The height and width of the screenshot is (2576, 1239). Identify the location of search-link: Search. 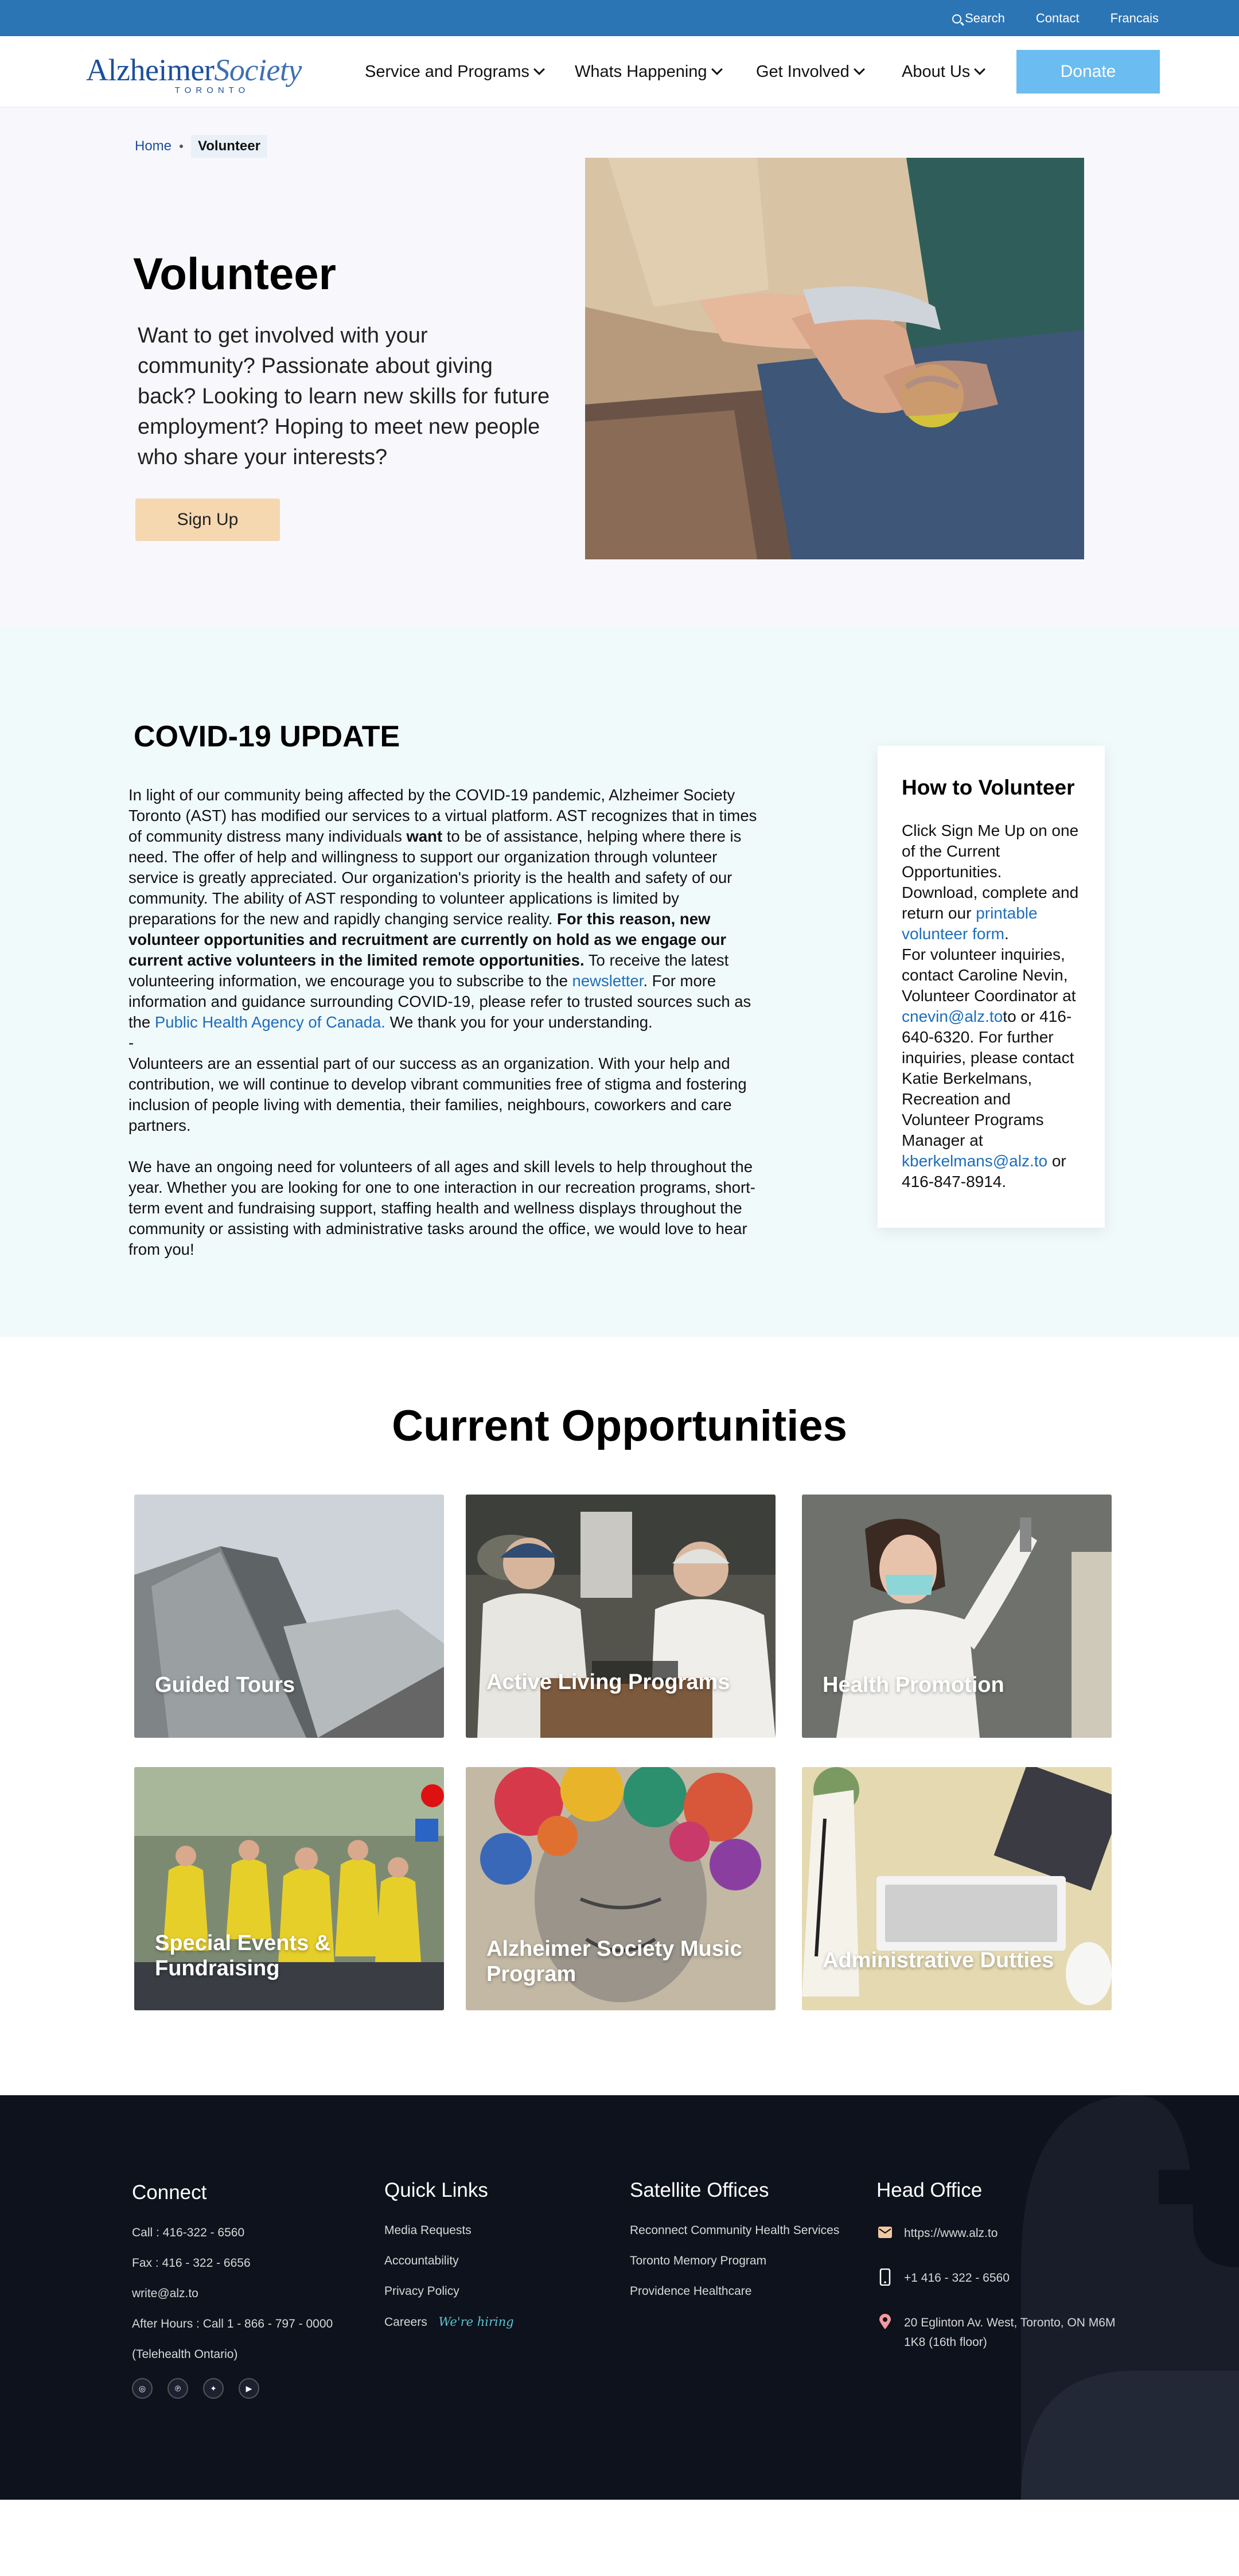
(978, 18).